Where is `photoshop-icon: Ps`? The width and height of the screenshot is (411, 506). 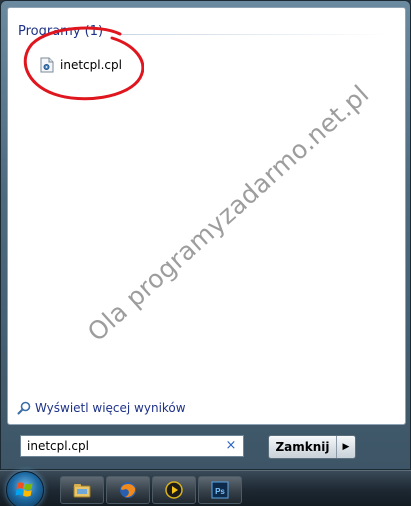
photoshop-icon: Ps is located at coordinates (220, 490).